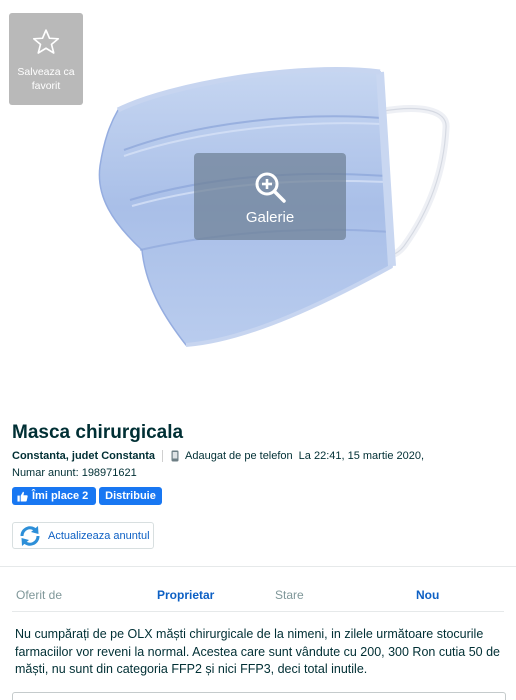  I want to click on contact-box, so click(259, 696).